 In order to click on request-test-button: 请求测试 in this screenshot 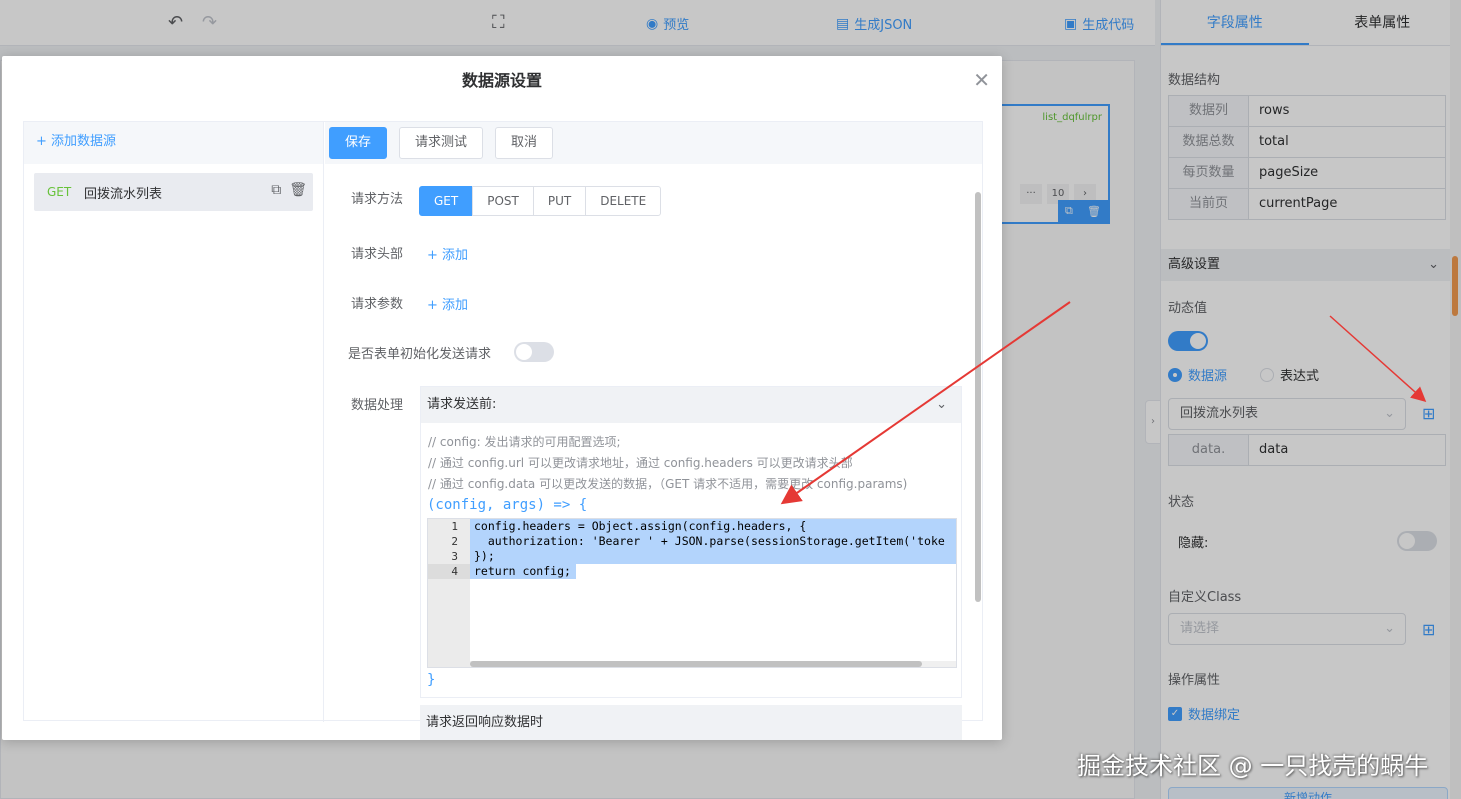, I will do `click(441, 143)`.